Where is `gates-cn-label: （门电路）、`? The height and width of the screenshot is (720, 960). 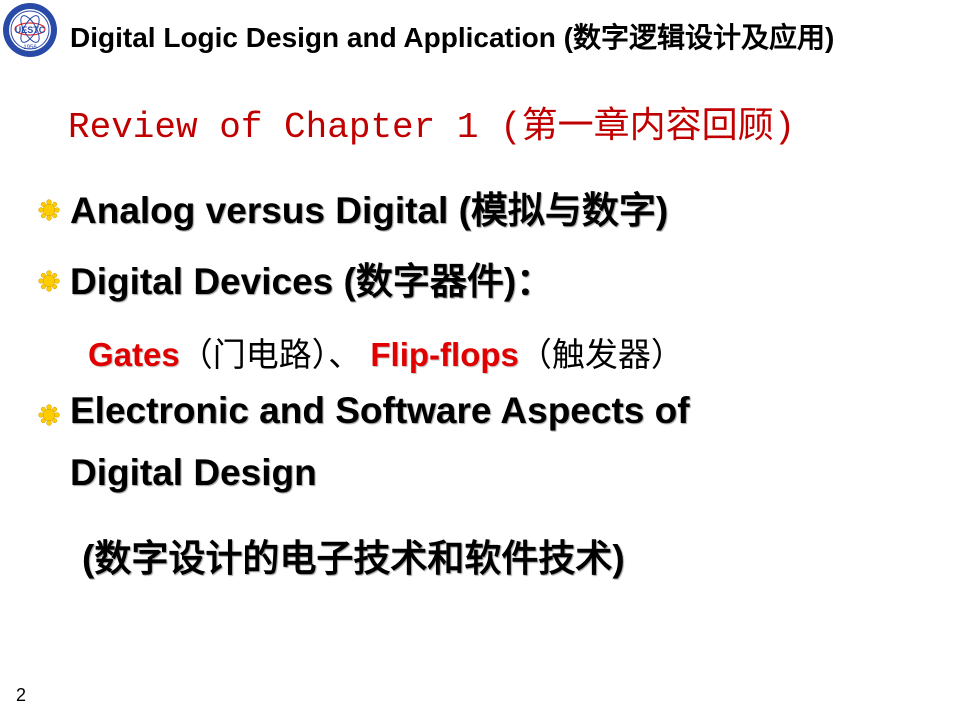 gates-cn-label: （门电路）、 is located at coordinates (270, 354).